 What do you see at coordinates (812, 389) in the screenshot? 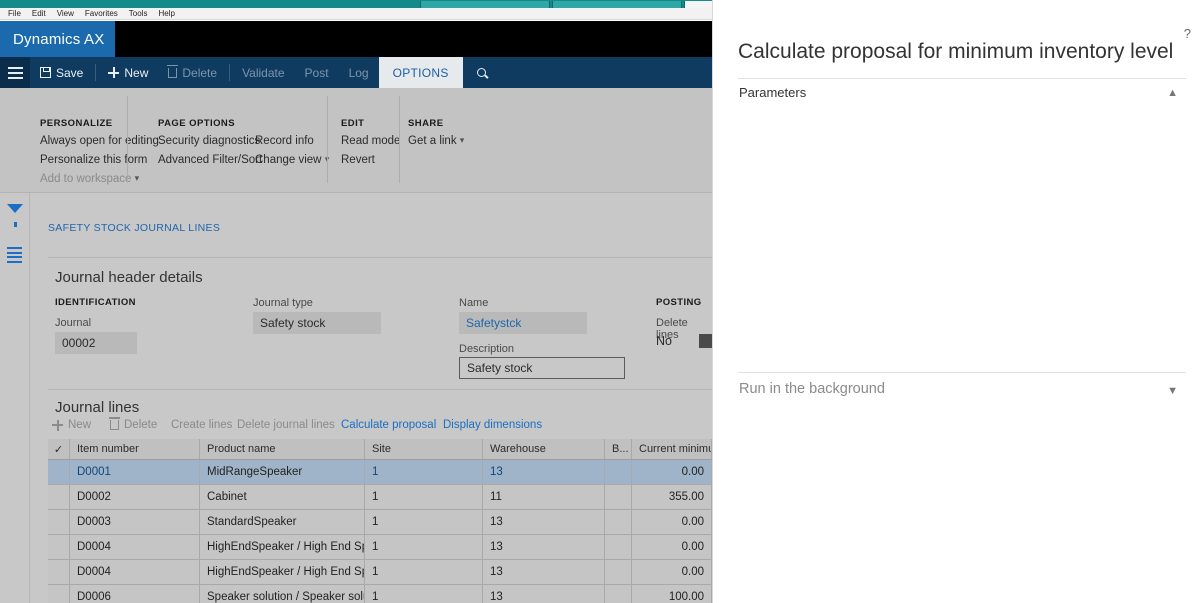
I see `fasttab-run-in-background: Run in the background` at bounding box center [812, 389].